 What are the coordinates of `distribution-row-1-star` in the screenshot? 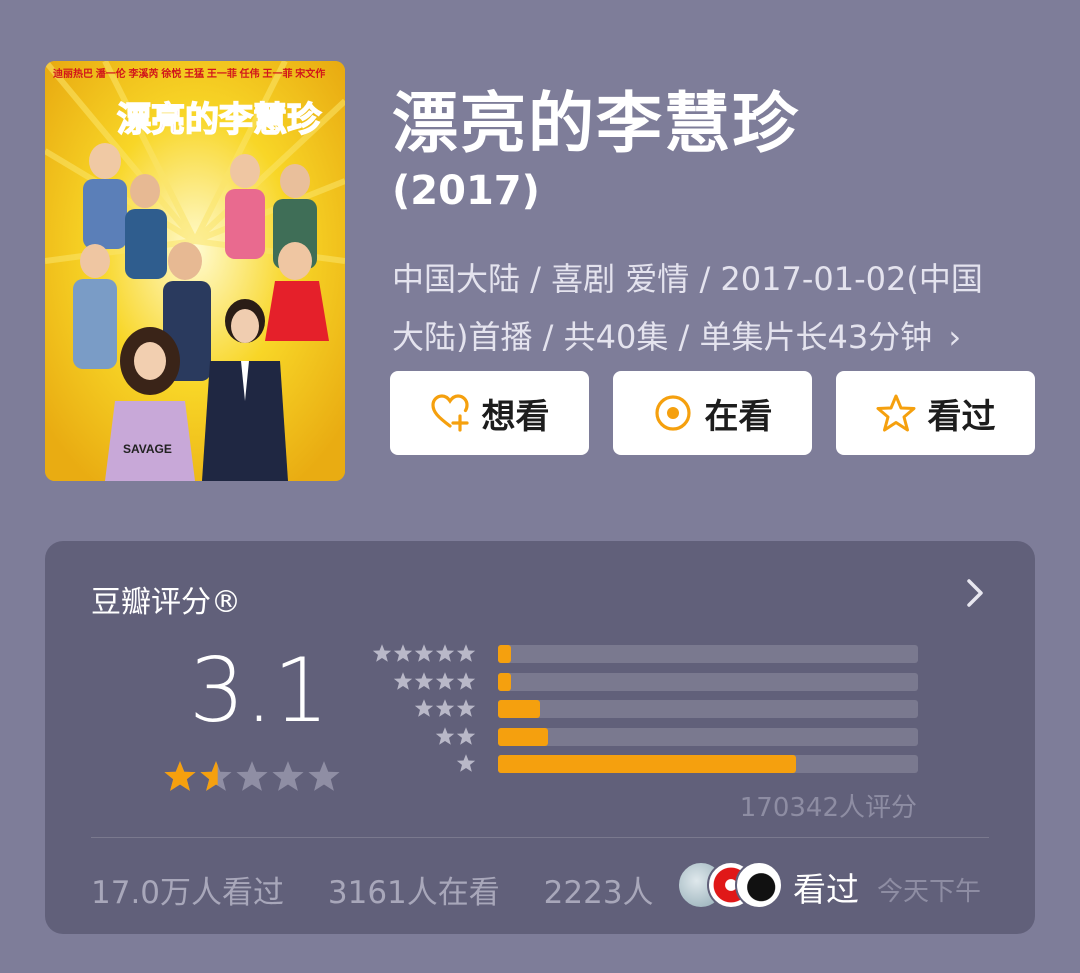 It's located at (675, 763).